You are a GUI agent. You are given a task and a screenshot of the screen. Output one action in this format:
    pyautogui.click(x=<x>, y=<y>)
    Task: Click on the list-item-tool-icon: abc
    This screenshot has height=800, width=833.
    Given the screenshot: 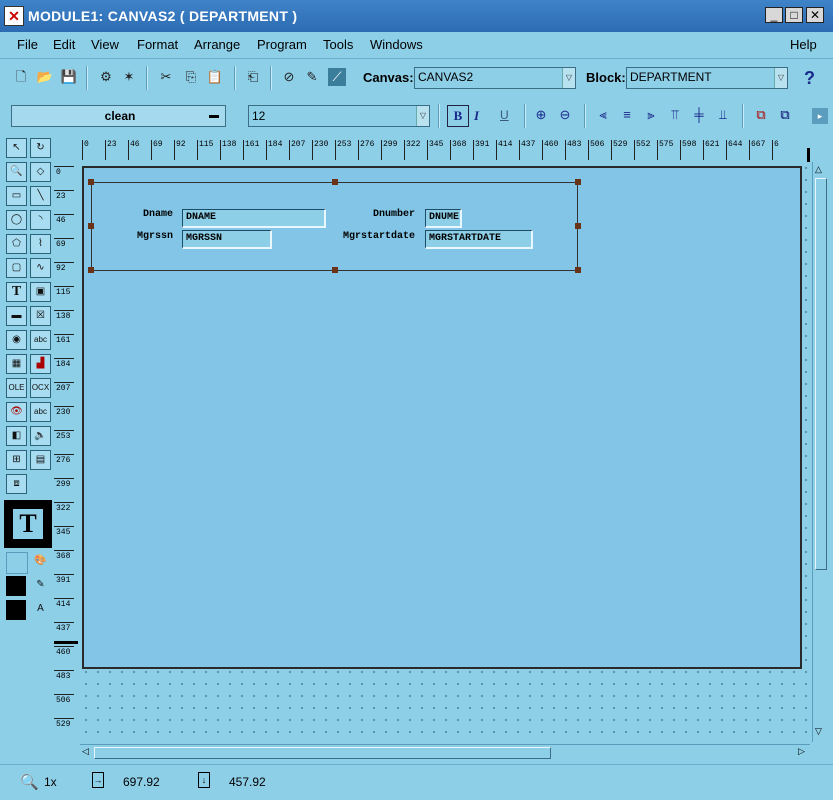 What is the action you would take?
    pyautogui.click(x=40, y=412)
    